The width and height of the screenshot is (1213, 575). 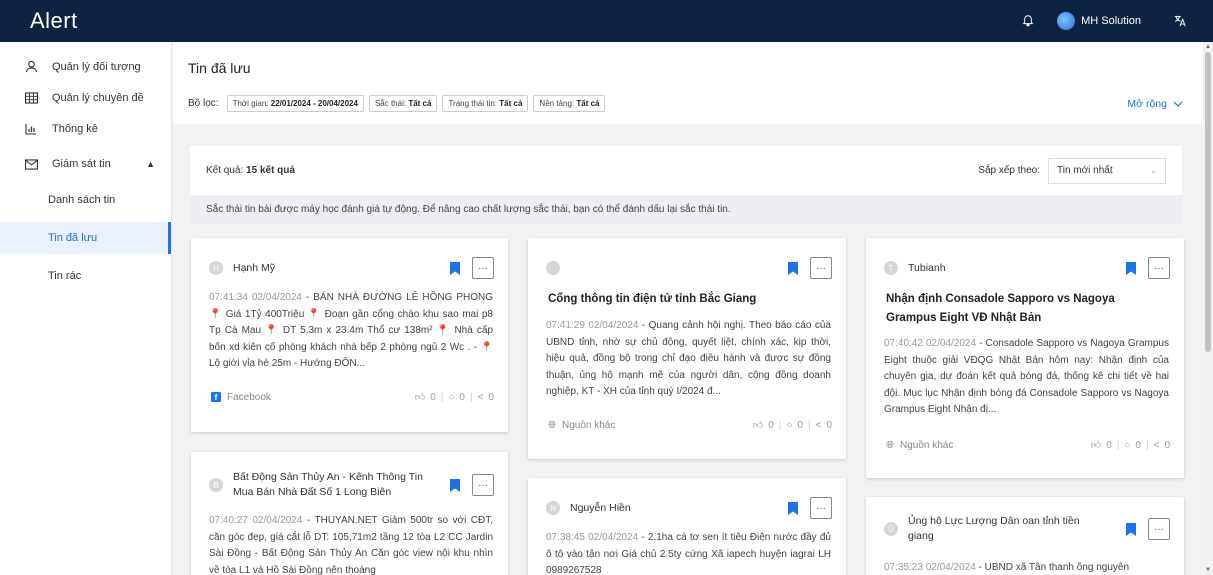 I want to click on card-title: Cổng thông tin điện tử tỉnh Bắc Giang, so click(x=688, y=299).